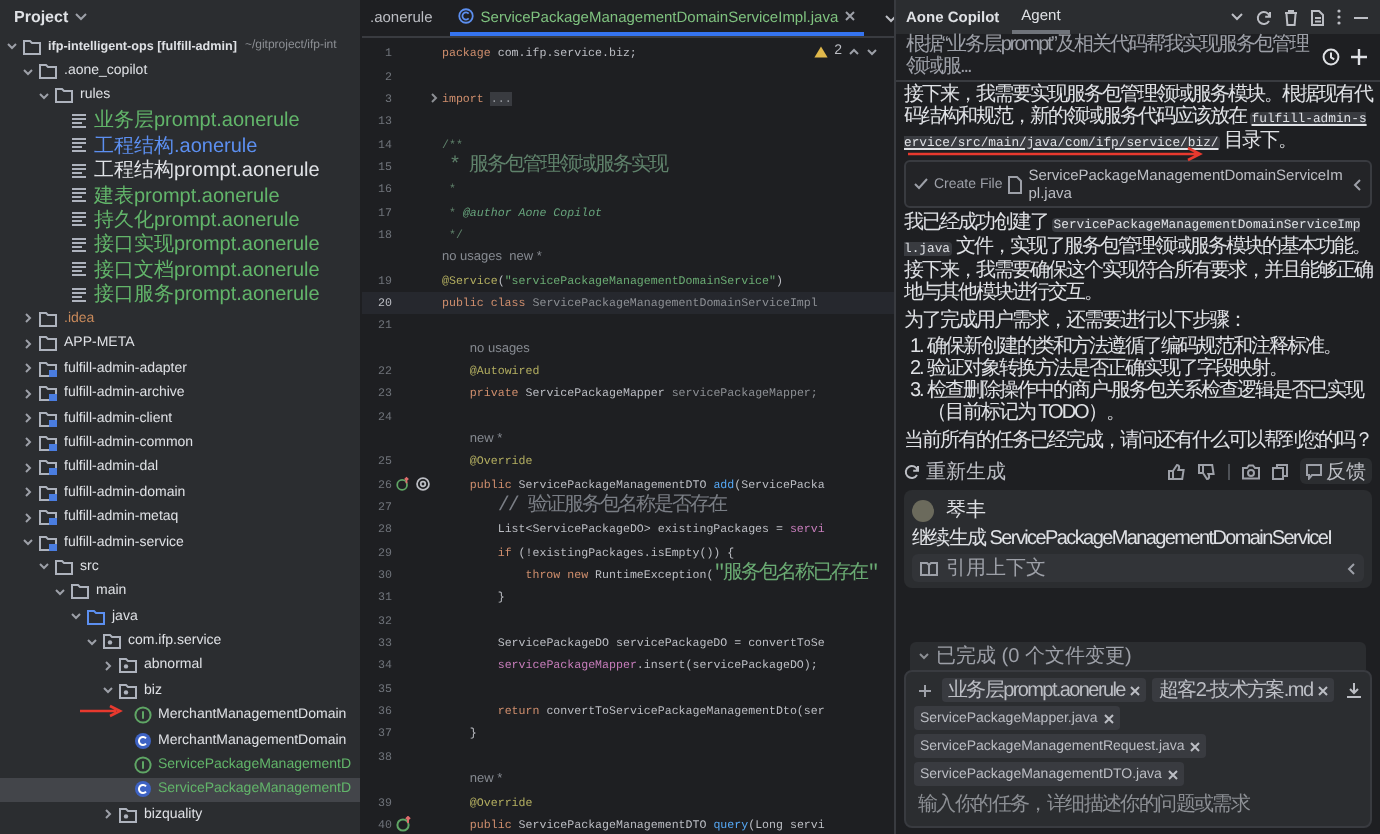  What do you see at coordinates (1076, 322) in the screenshot?
I see `response-text: 为了完成用户需求，还需要进行以下步骤：` at bounding box center [1076, 322].